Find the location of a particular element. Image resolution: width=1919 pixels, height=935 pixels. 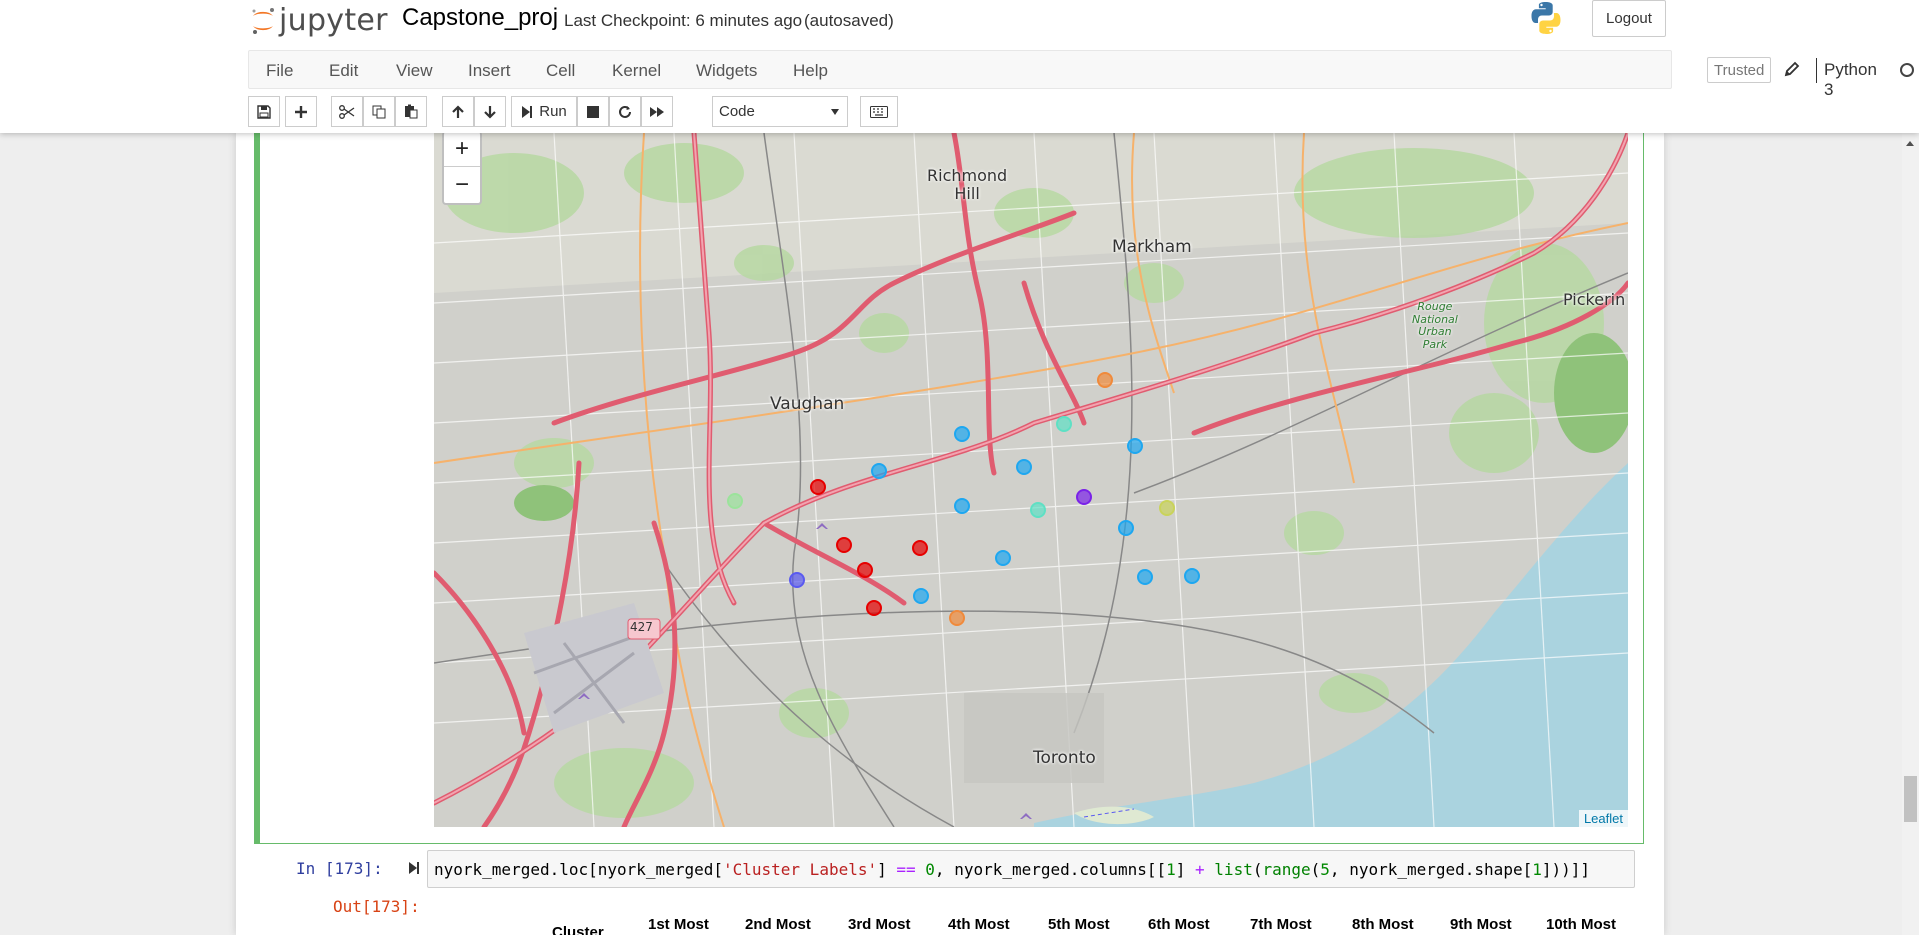

paste-button is located at coordinates (411, 111).